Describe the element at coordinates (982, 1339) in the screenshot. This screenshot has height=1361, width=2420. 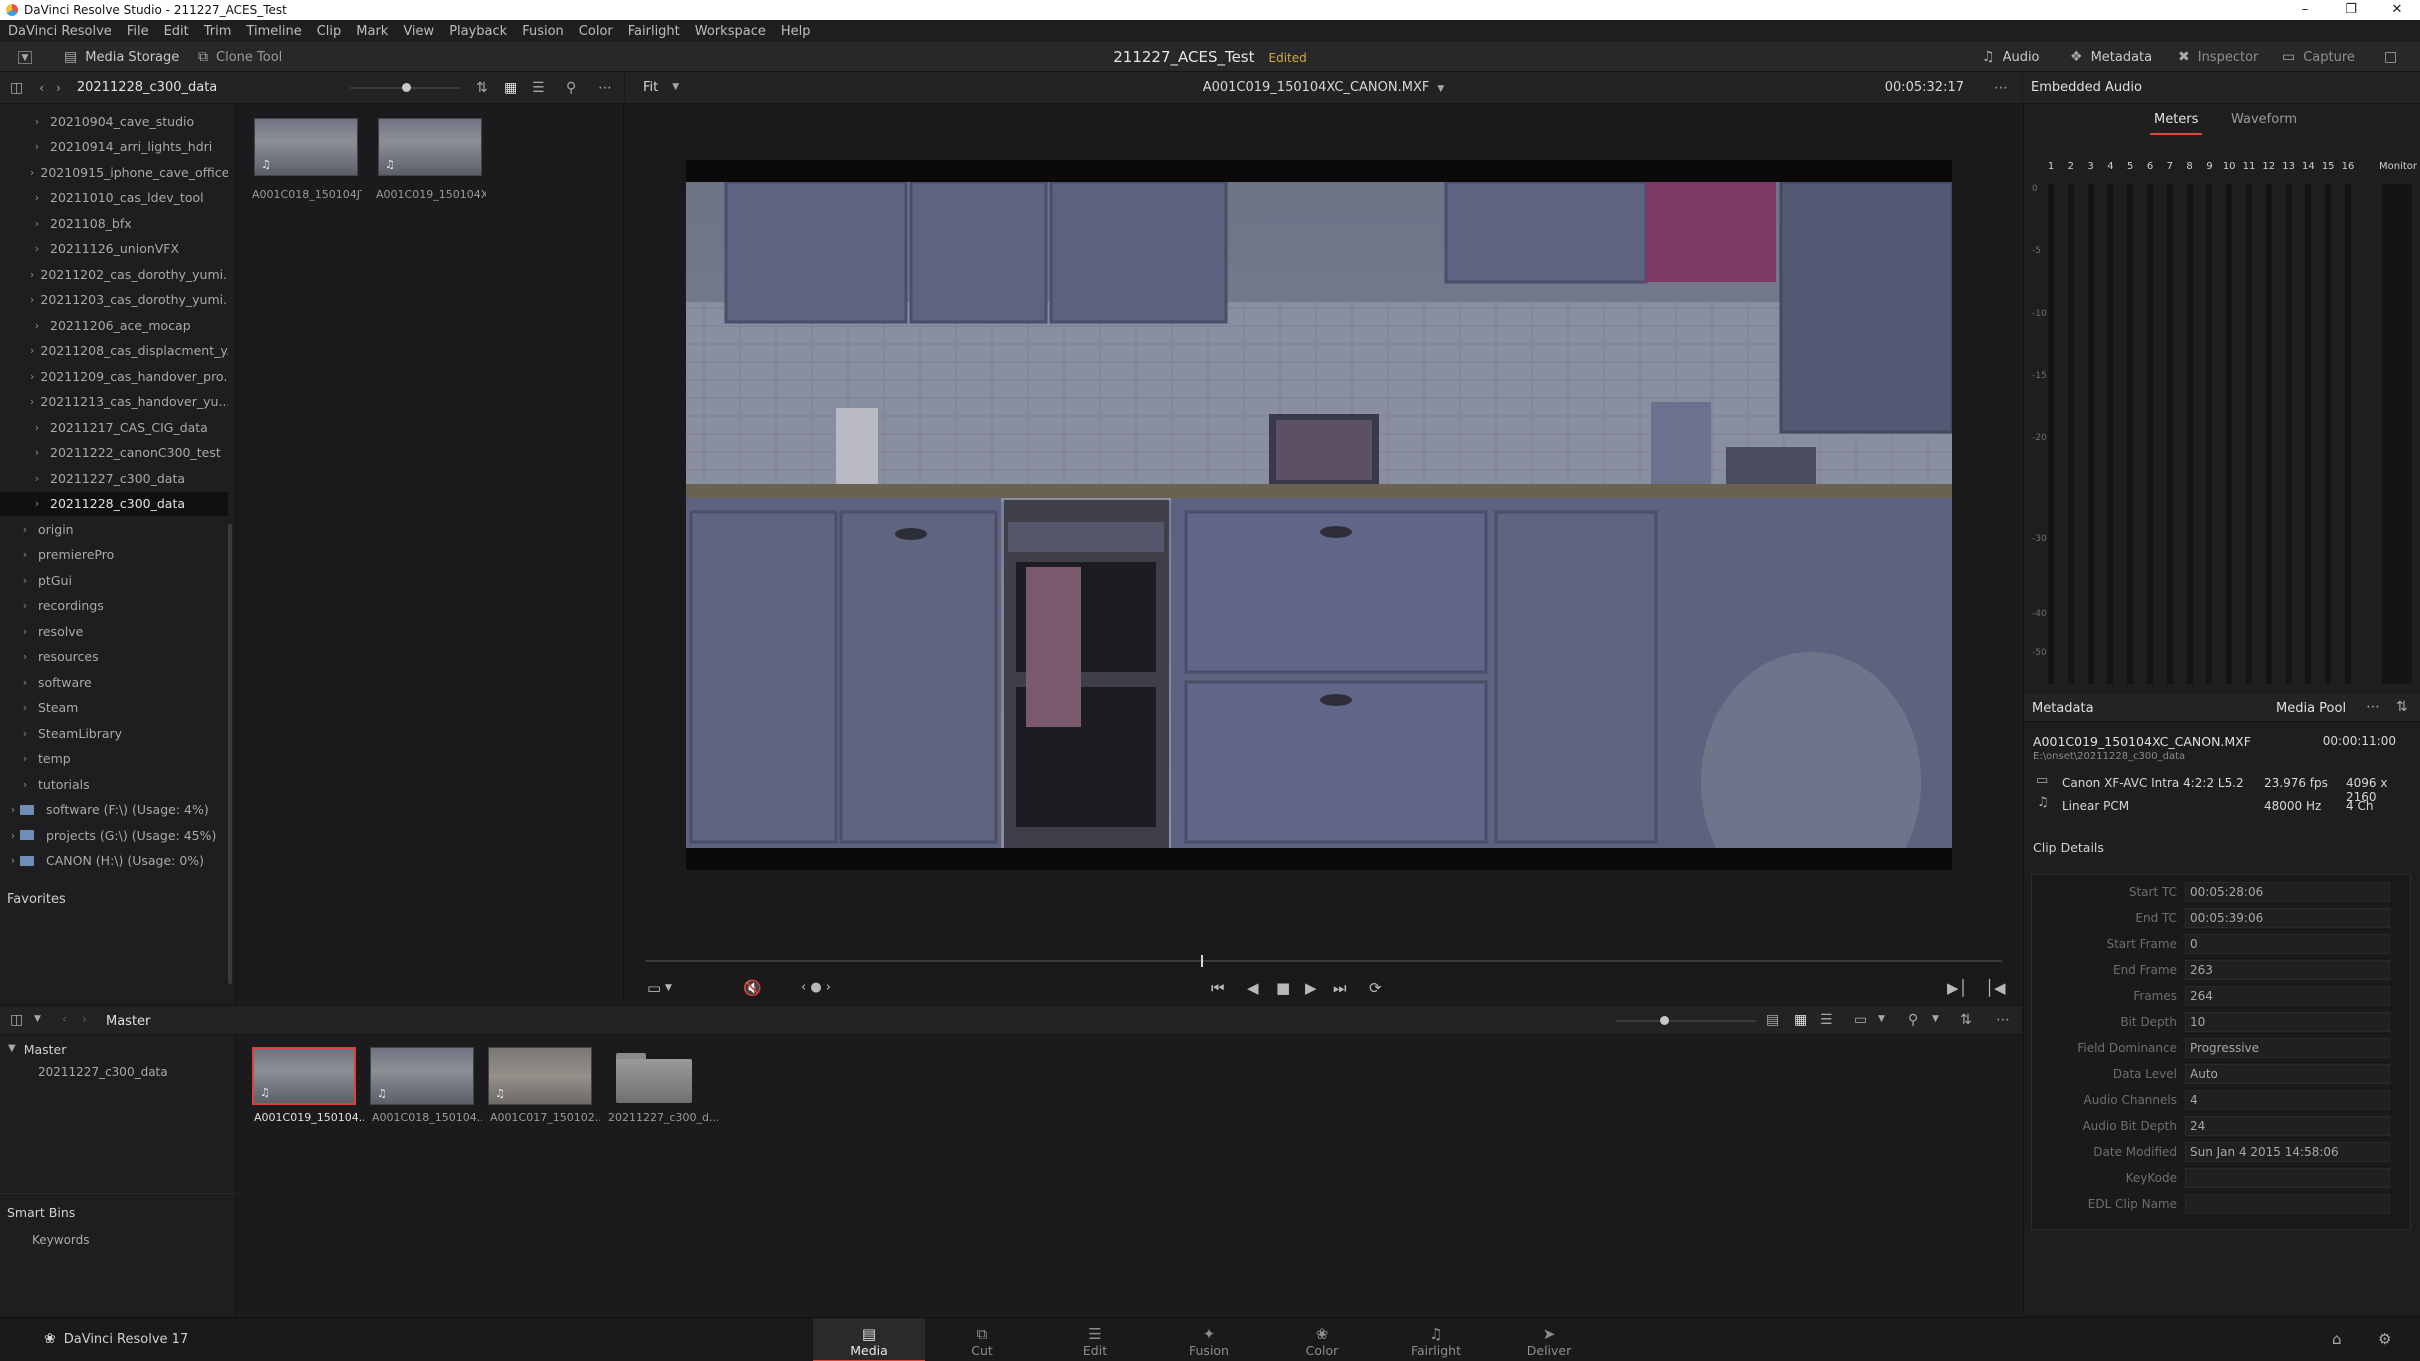
I see `page-cut: ⧉ Cut` at that location.